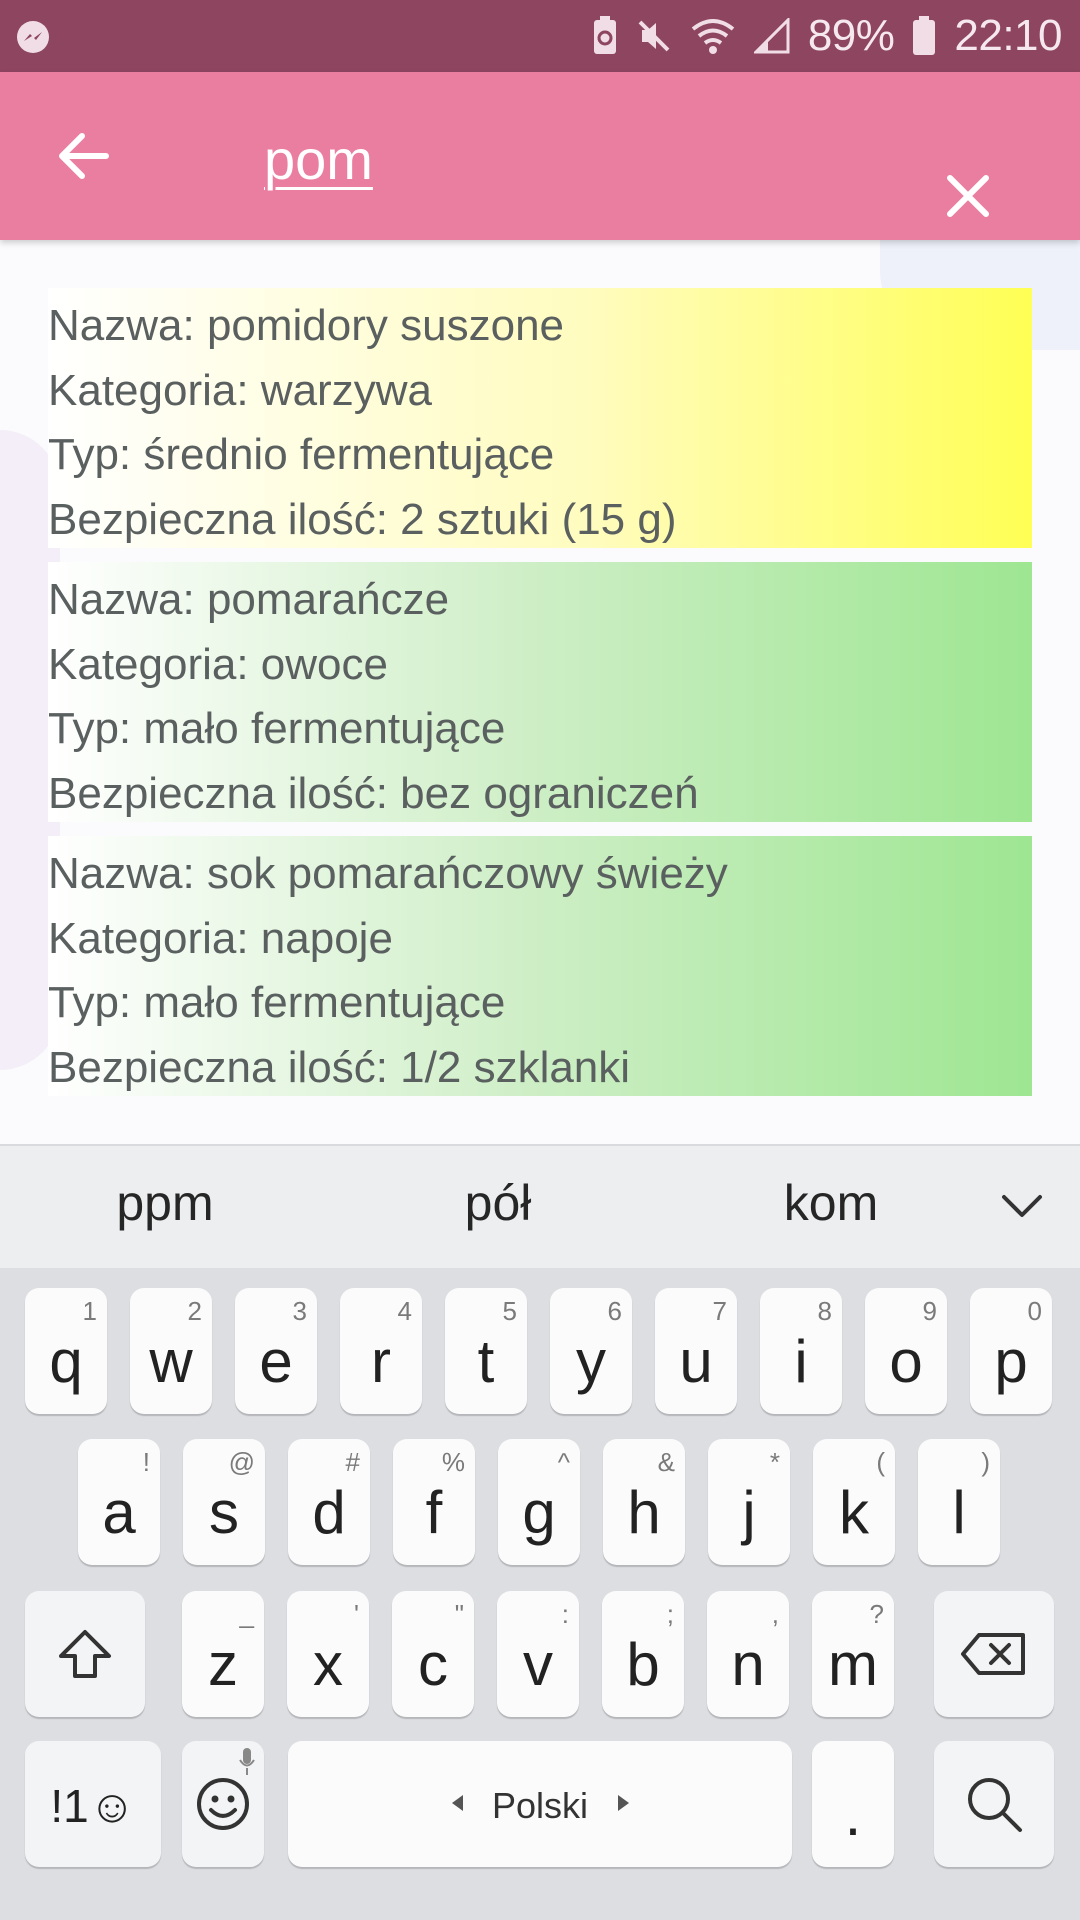  What do you see at coordinates (906, 1361) in the screenshot?
I see `key-label: o` at bounding box center [906, 1361].